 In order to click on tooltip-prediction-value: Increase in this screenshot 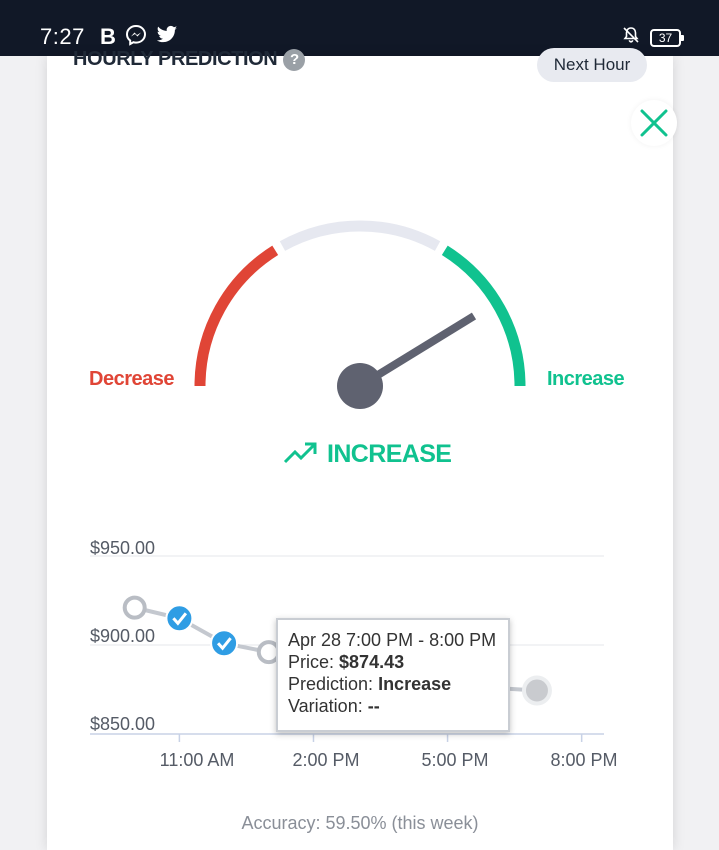, I will do `click(415, 684)`.